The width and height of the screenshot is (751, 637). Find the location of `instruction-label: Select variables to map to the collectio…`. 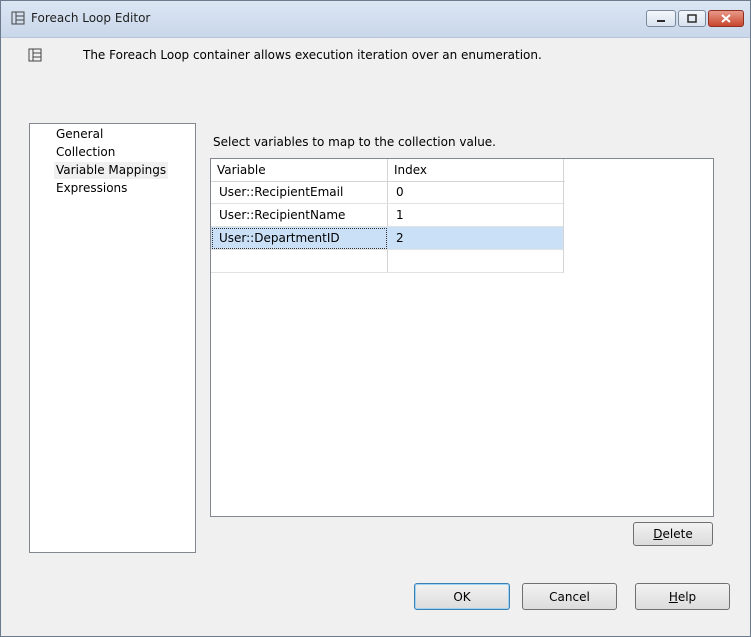

instruction-label: Select variables to map to the collectio… is located at coordinates (354, 142).